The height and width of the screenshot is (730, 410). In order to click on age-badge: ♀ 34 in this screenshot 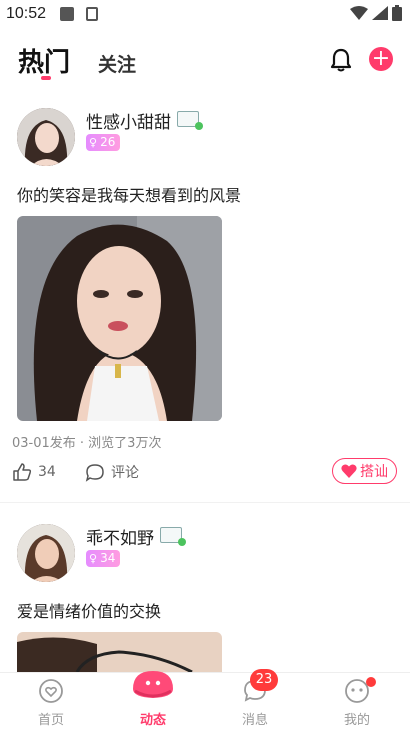, I will do `click(103, 558)`.